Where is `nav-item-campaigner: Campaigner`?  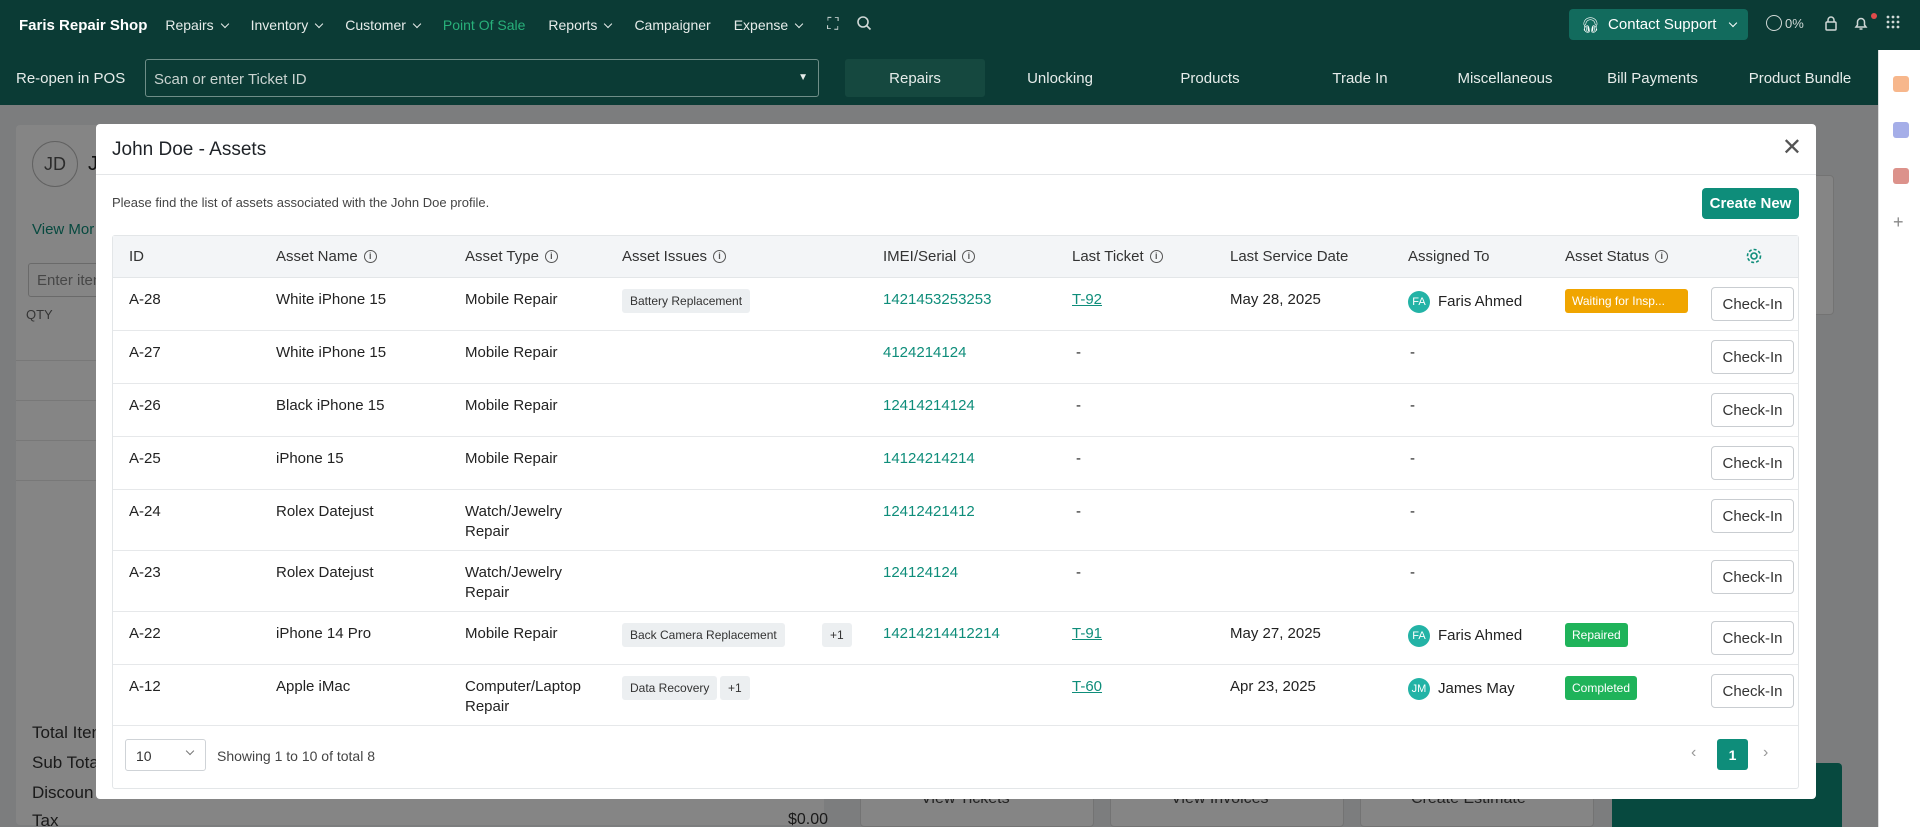 nav-item-campaigner: Campaigner is located at coordinates (672, 25).